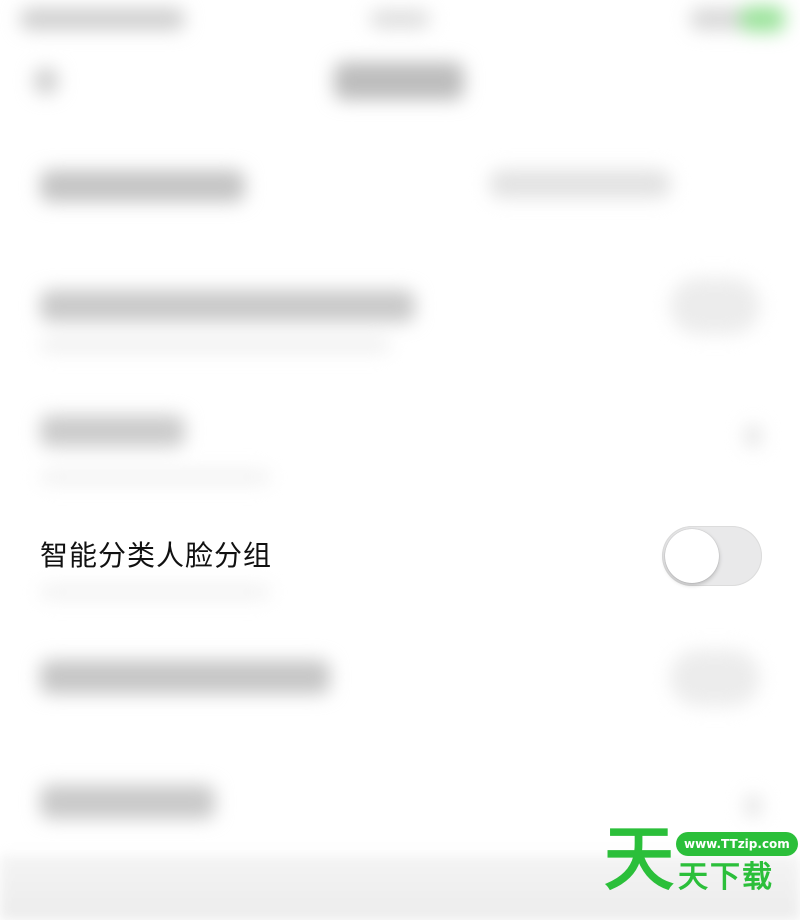 The image size is (800, 920). Describe the element at coordinates (215, 345) in the screenshot. I see `setting-row-2-description-obscured` at that location.